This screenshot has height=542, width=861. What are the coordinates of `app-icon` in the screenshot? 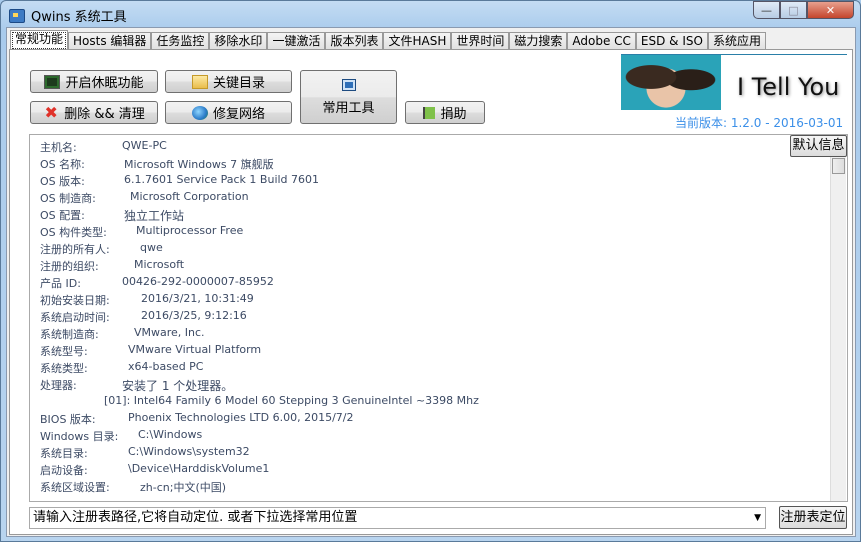 It's located at (17, 15).